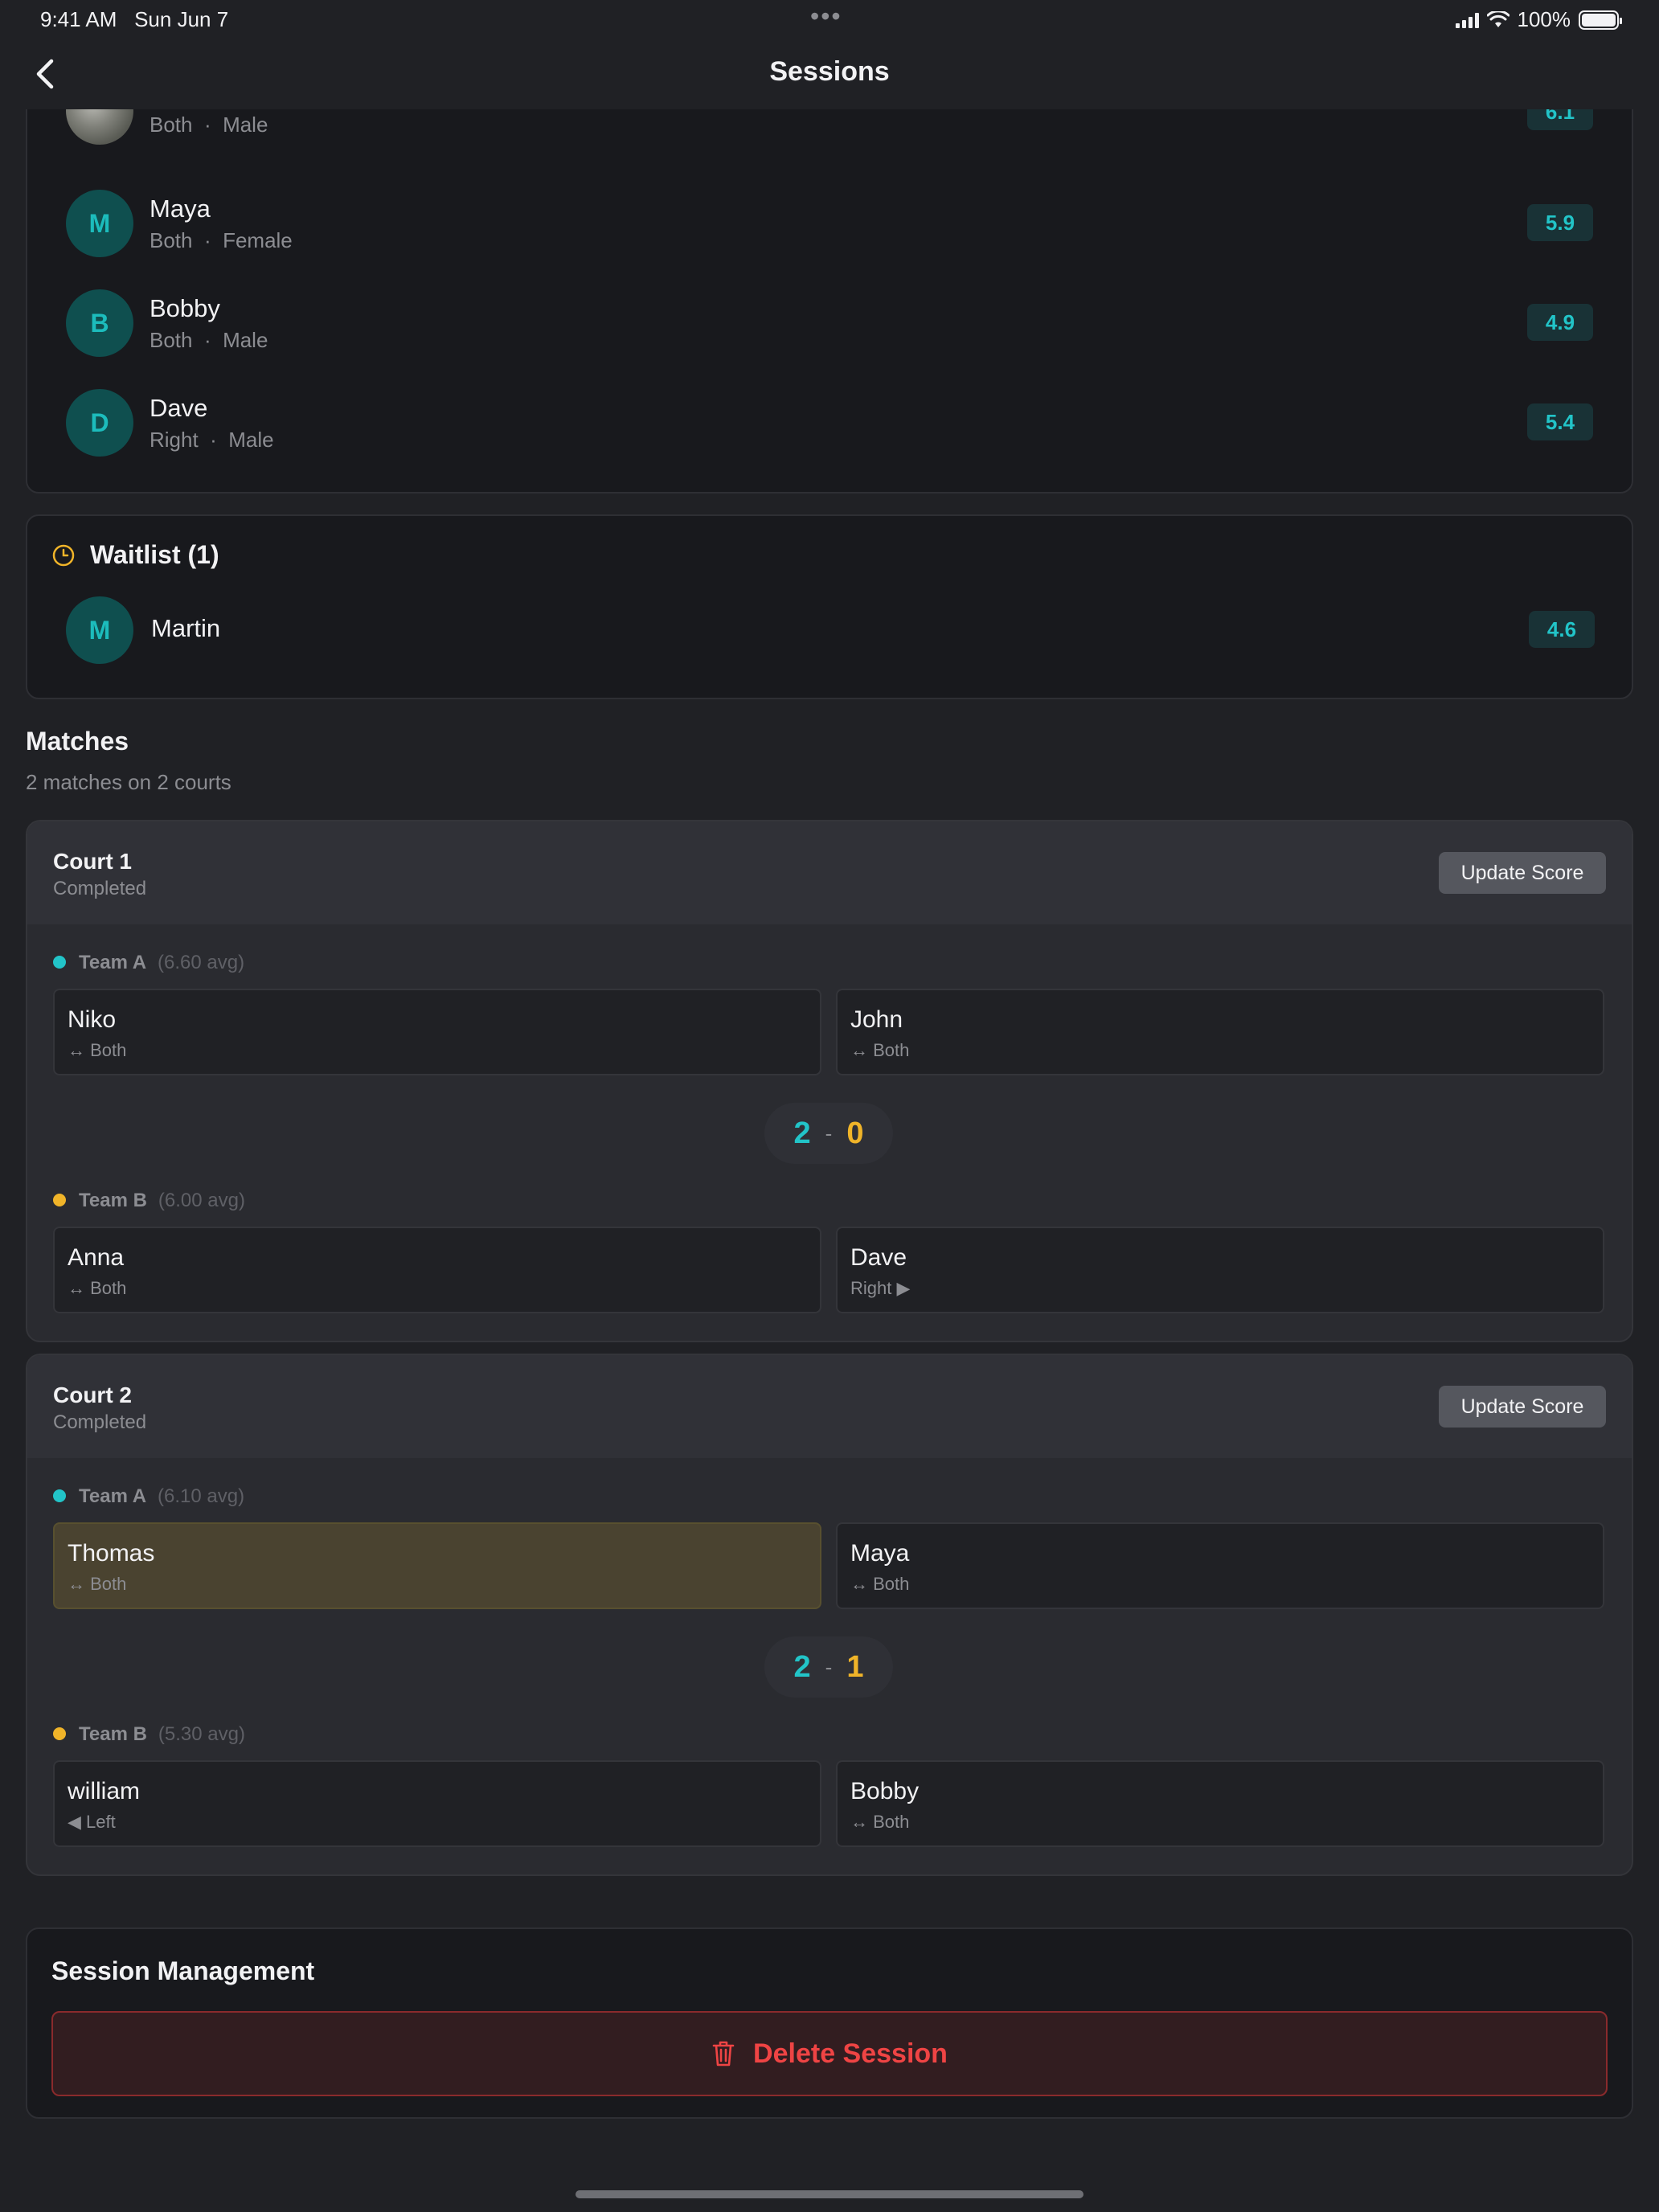  I want to click on waitlist-title: Waitlist (1), so click(154, 554).